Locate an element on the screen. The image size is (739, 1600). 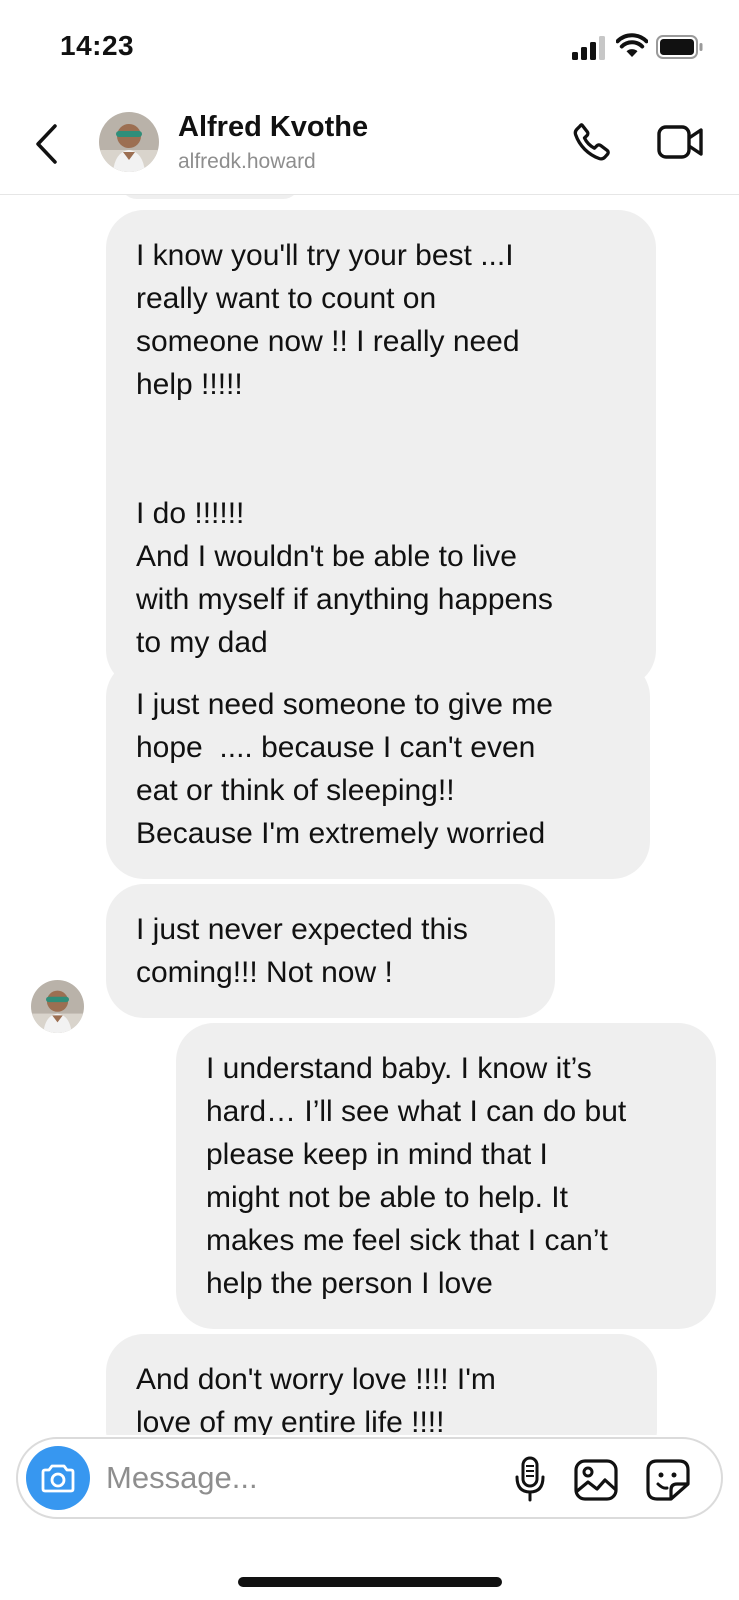
sticker-button is located at coordinates (668, 1480).